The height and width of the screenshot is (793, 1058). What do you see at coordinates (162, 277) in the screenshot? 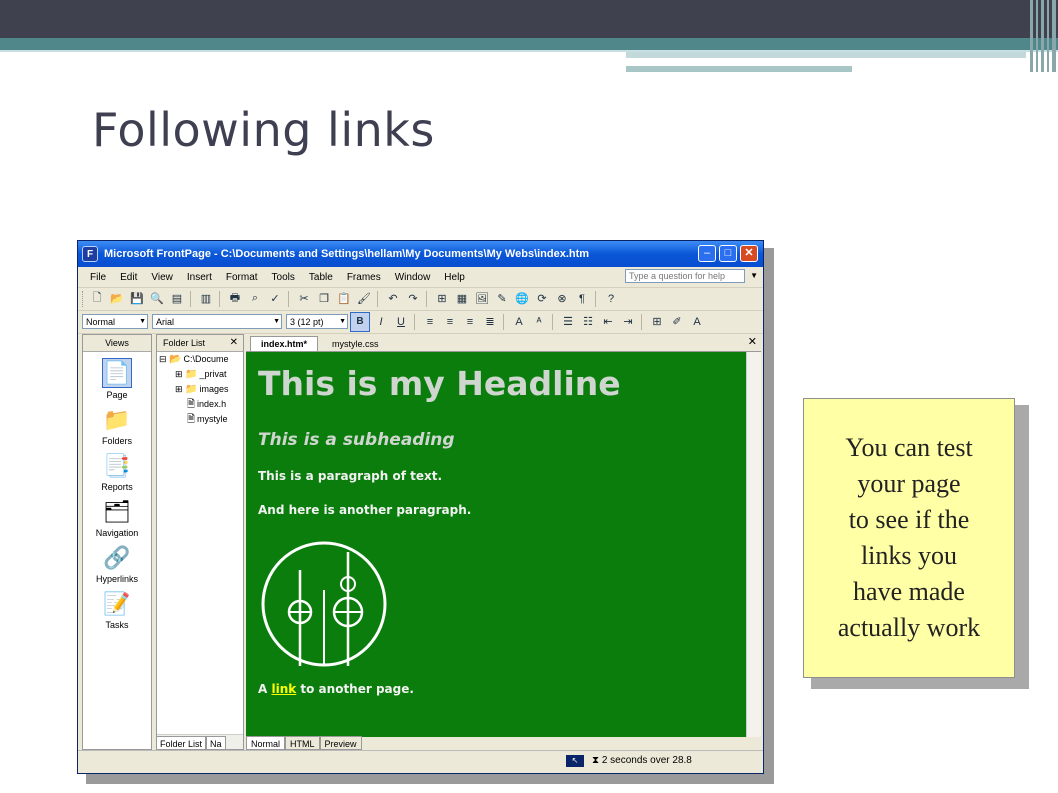
I see `menu-view: View` at bounding box center [162, 277].